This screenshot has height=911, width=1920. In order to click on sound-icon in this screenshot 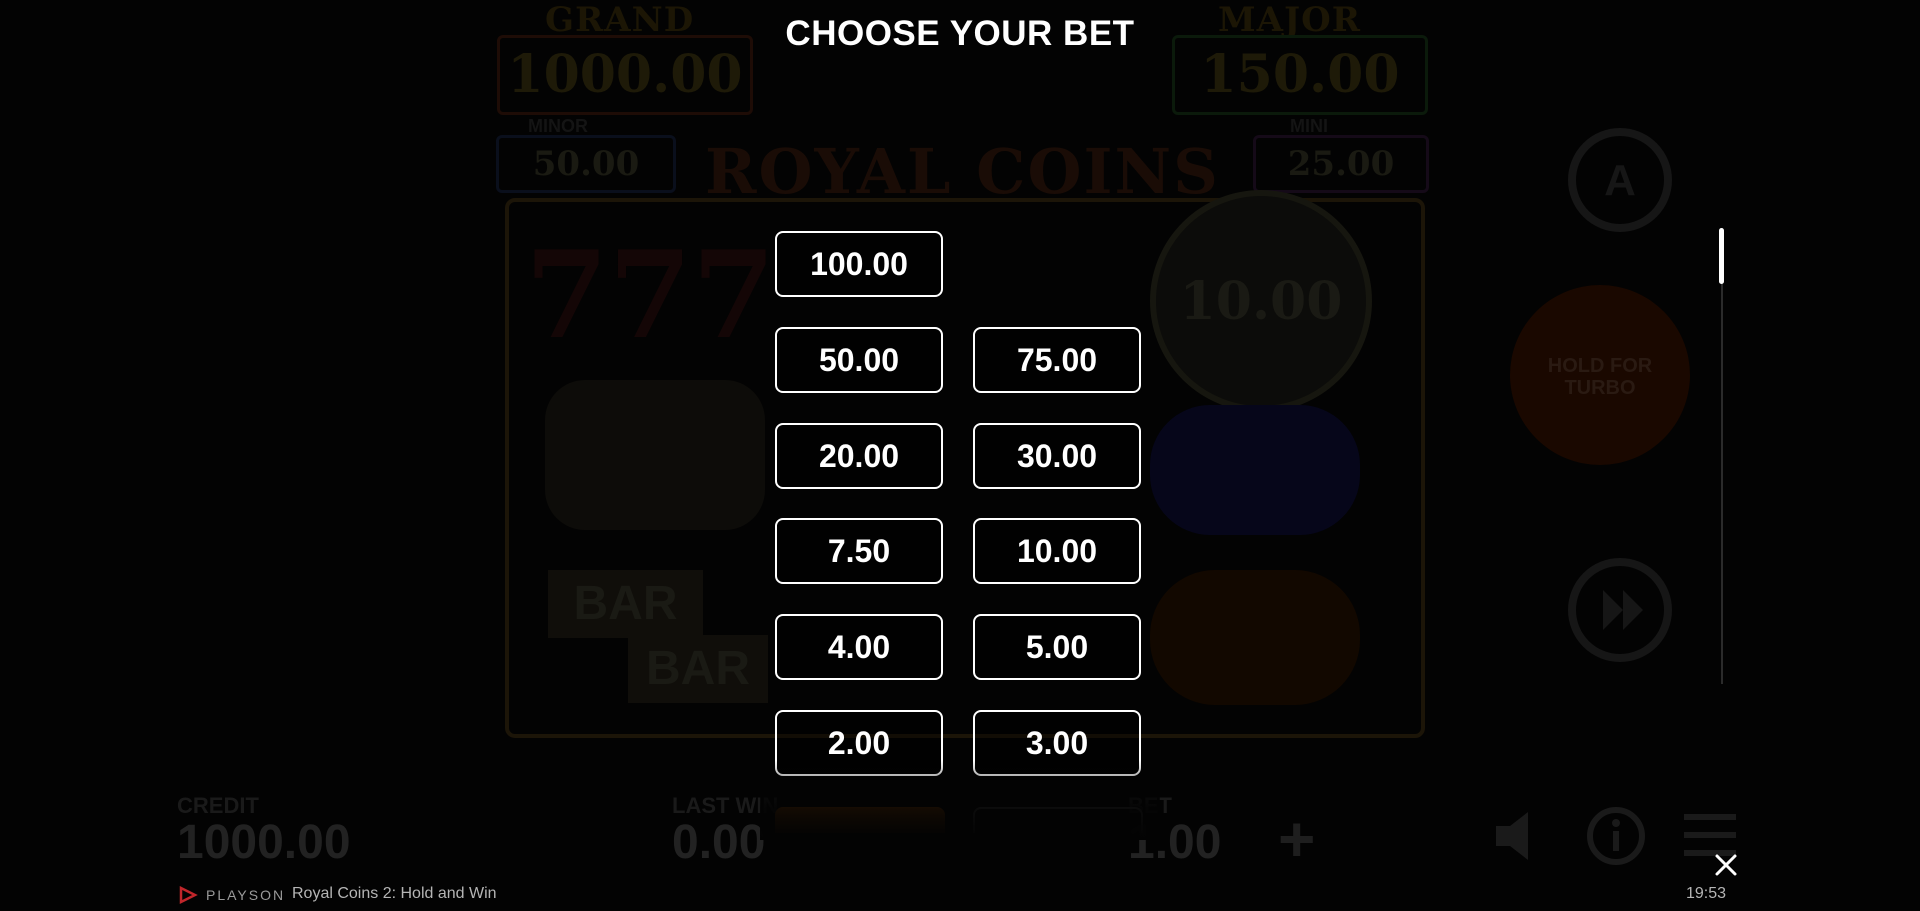, I will do `click(1522, 836)`.